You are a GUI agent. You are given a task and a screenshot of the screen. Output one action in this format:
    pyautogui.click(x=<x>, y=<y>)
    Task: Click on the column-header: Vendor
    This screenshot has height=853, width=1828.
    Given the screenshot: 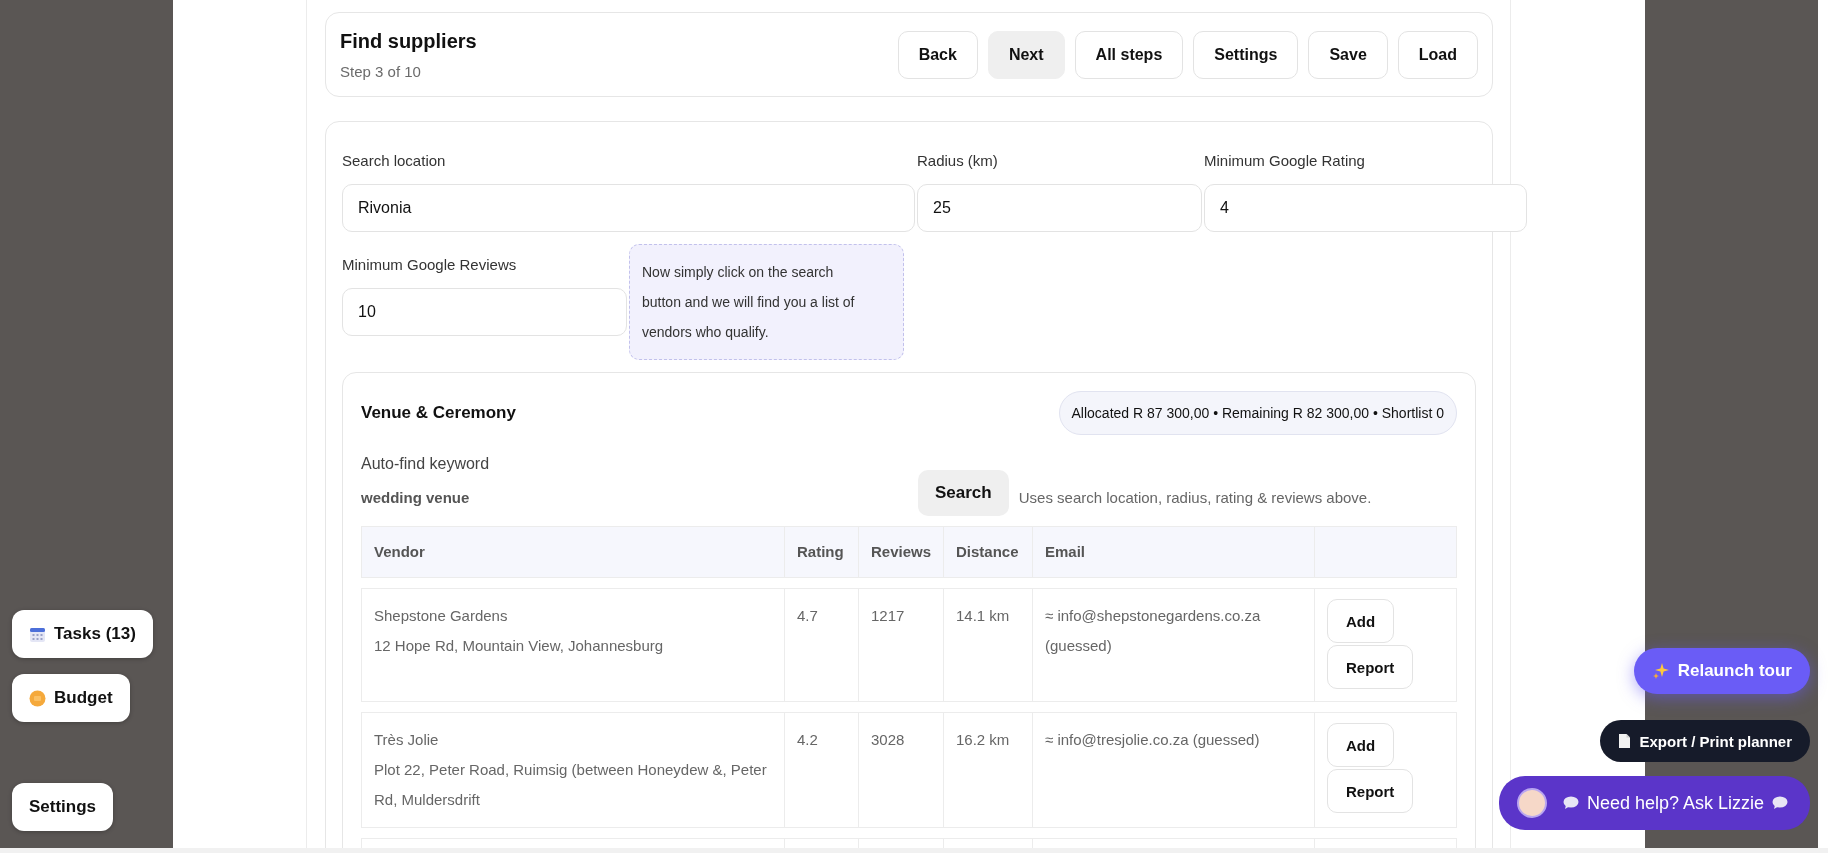 What is the action you would take?
    pyautogui.click(x=573, y=552)
    